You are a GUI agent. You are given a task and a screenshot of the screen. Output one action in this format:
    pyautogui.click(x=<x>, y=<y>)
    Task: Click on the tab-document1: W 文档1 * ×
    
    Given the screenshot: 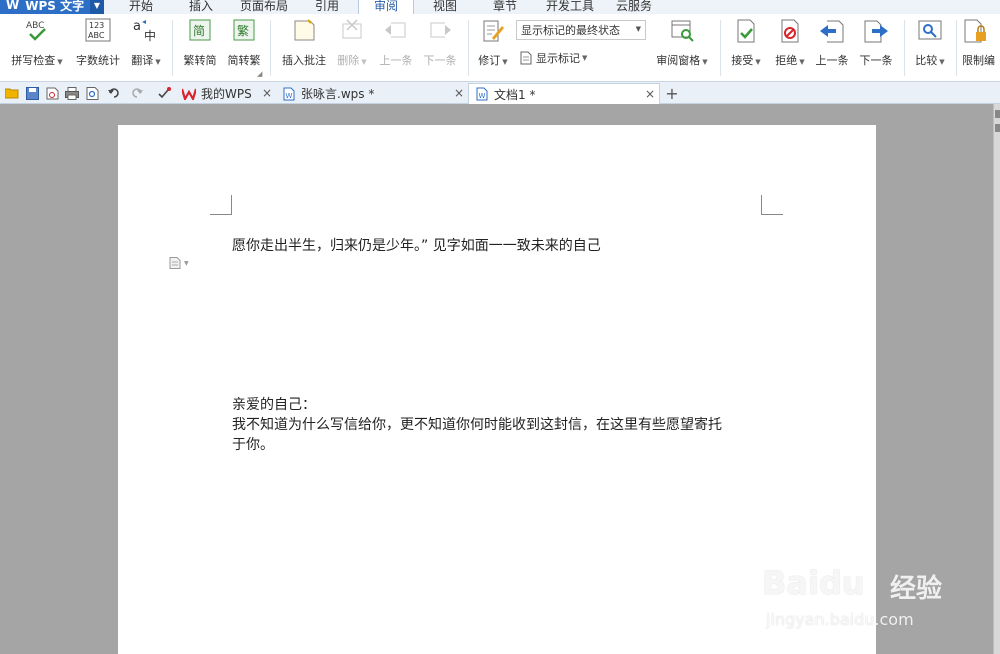 What is the action you would take?
    pyautogui.click(x=564, y=93)
    